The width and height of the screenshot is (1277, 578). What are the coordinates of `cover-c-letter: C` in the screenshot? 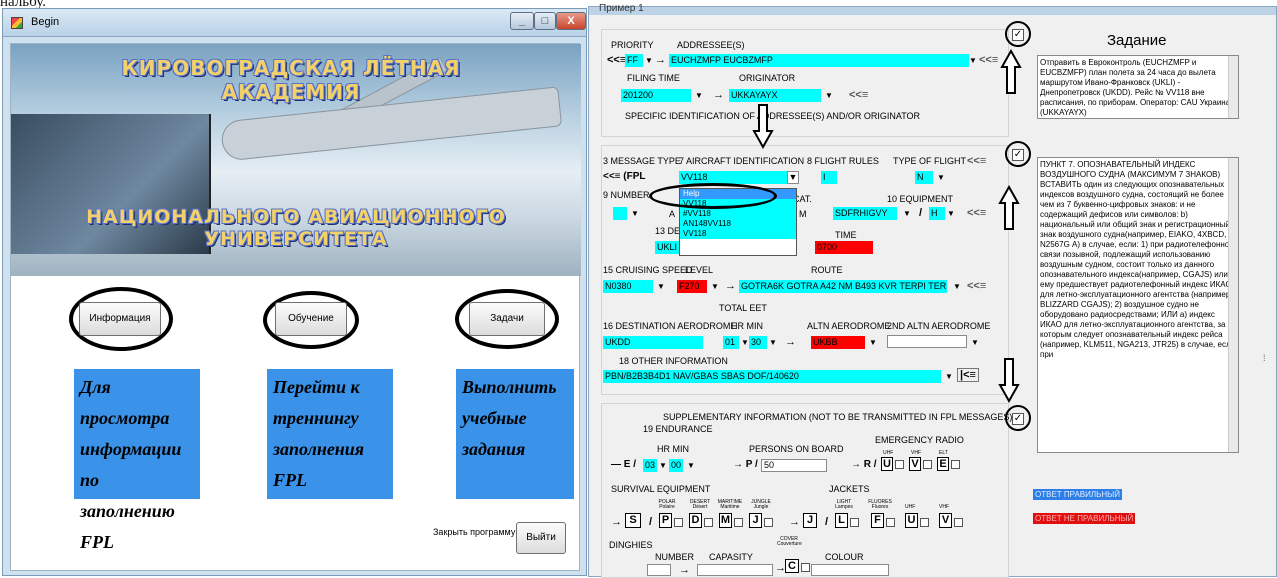 It's located at (792, 566).